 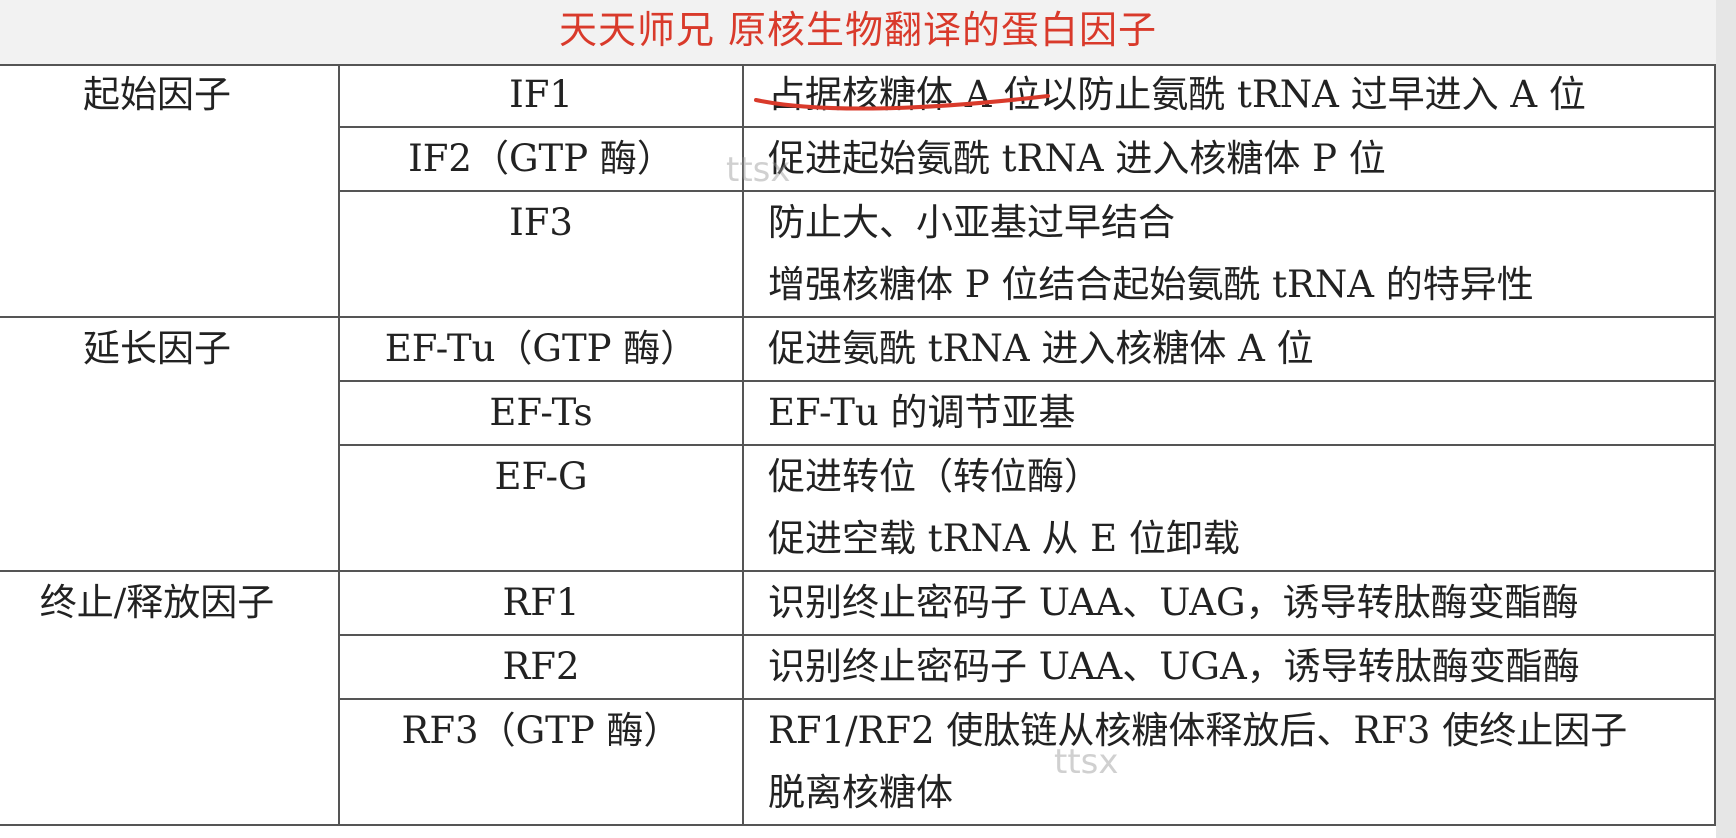 I want to click on window-edge, so click(x=1726, y=419).